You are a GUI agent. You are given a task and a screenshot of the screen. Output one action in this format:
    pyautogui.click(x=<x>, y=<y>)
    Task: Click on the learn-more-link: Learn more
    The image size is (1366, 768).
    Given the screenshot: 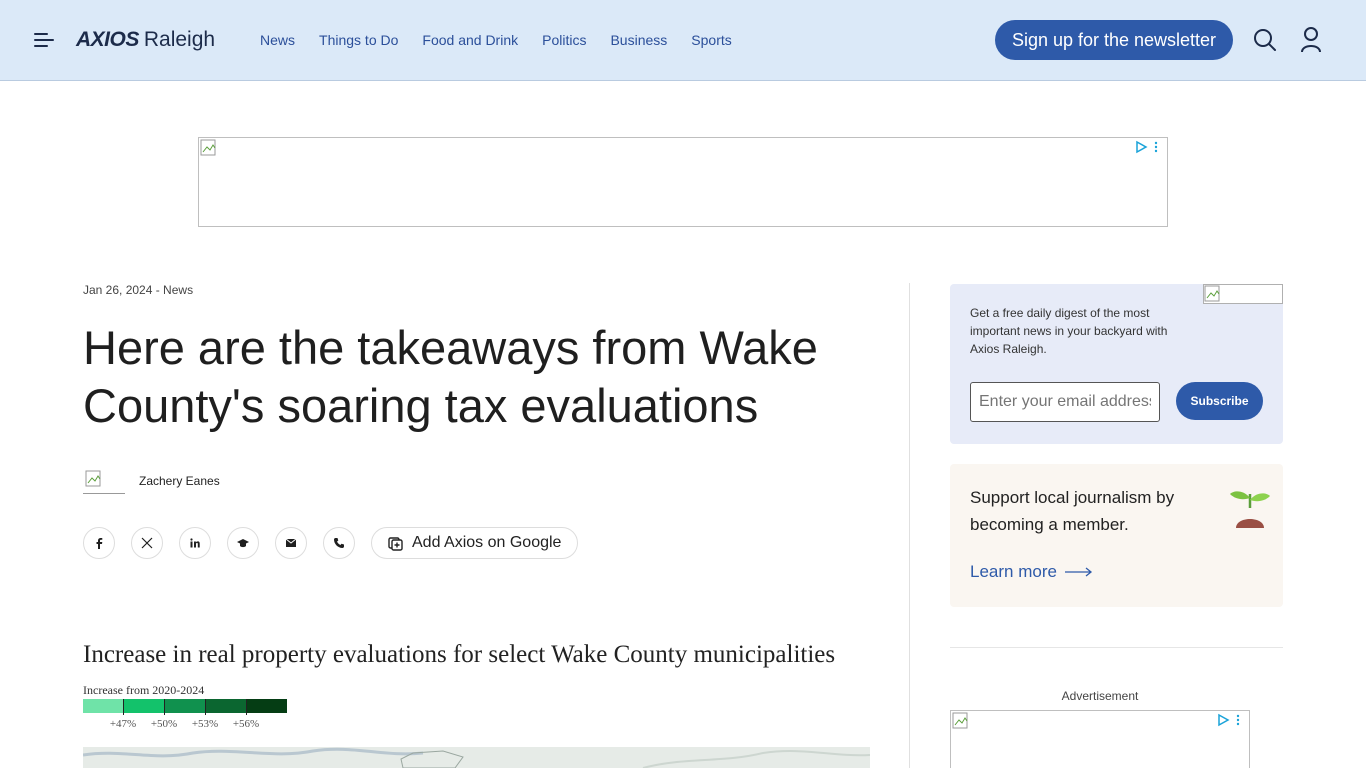 What is the action you would take?
    pyautogui.click(x=1031, y=572)
    